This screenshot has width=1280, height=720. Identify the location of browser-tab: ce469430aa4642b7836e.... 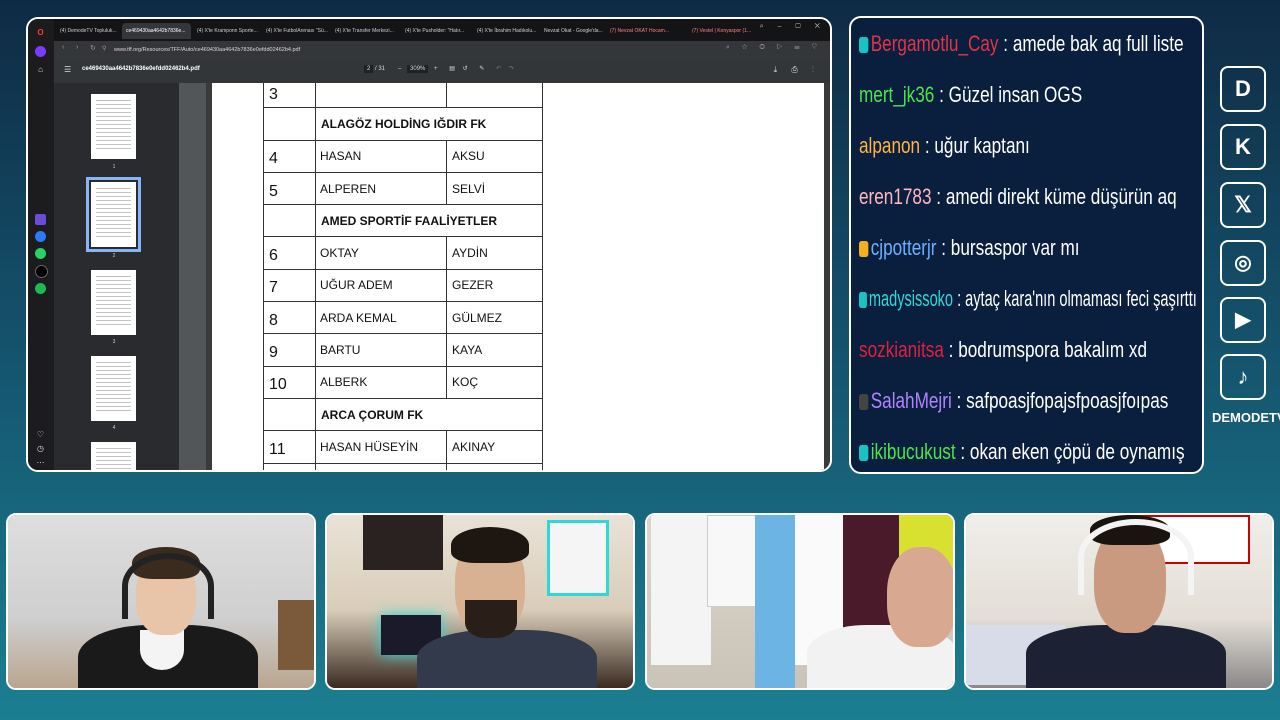
(156, 31).